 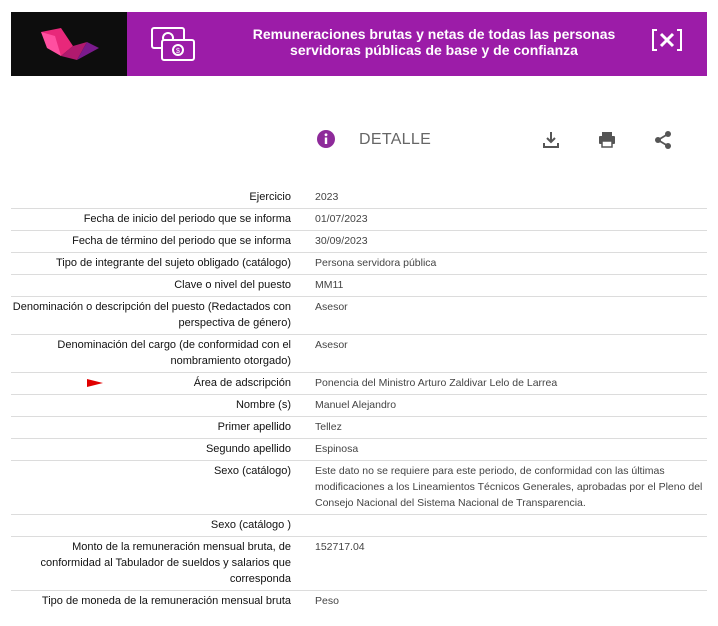 What do you see at coordinates (341, 219) in the screenshot?
I see `row-value: 01/07/2023` at bounding box center [341, 219].